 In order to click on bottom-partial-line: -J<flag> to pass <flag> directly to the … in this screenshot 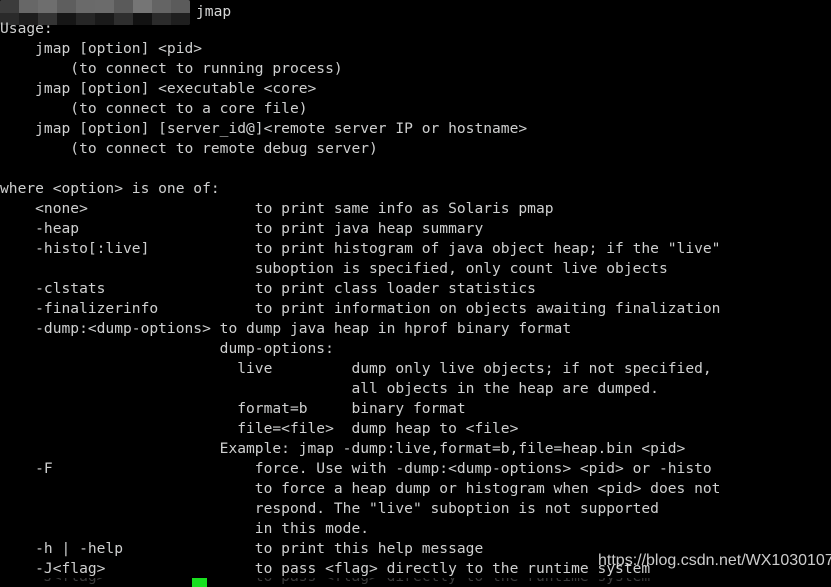, I will do `click(415, 582)`.